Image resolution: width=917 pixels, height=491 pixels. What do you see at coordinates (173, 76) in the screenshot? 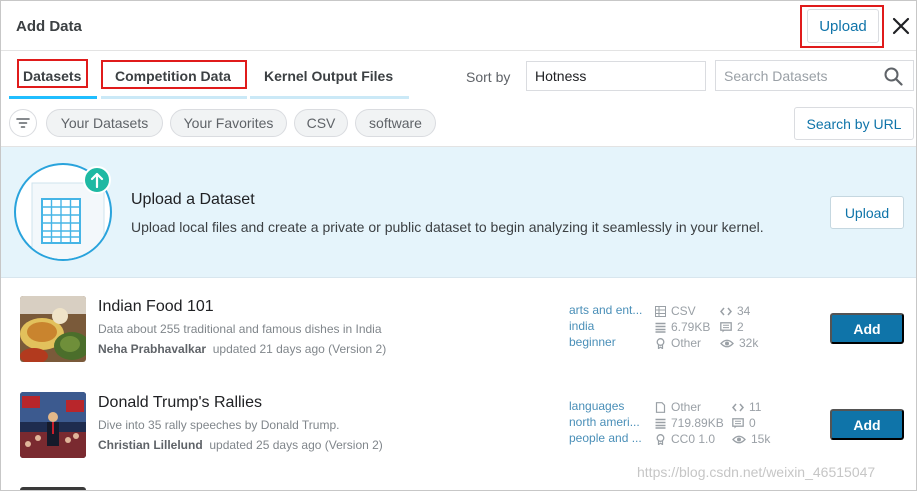
I see `tab-competition-data: Competition Data` at bounding box center [173, 76].